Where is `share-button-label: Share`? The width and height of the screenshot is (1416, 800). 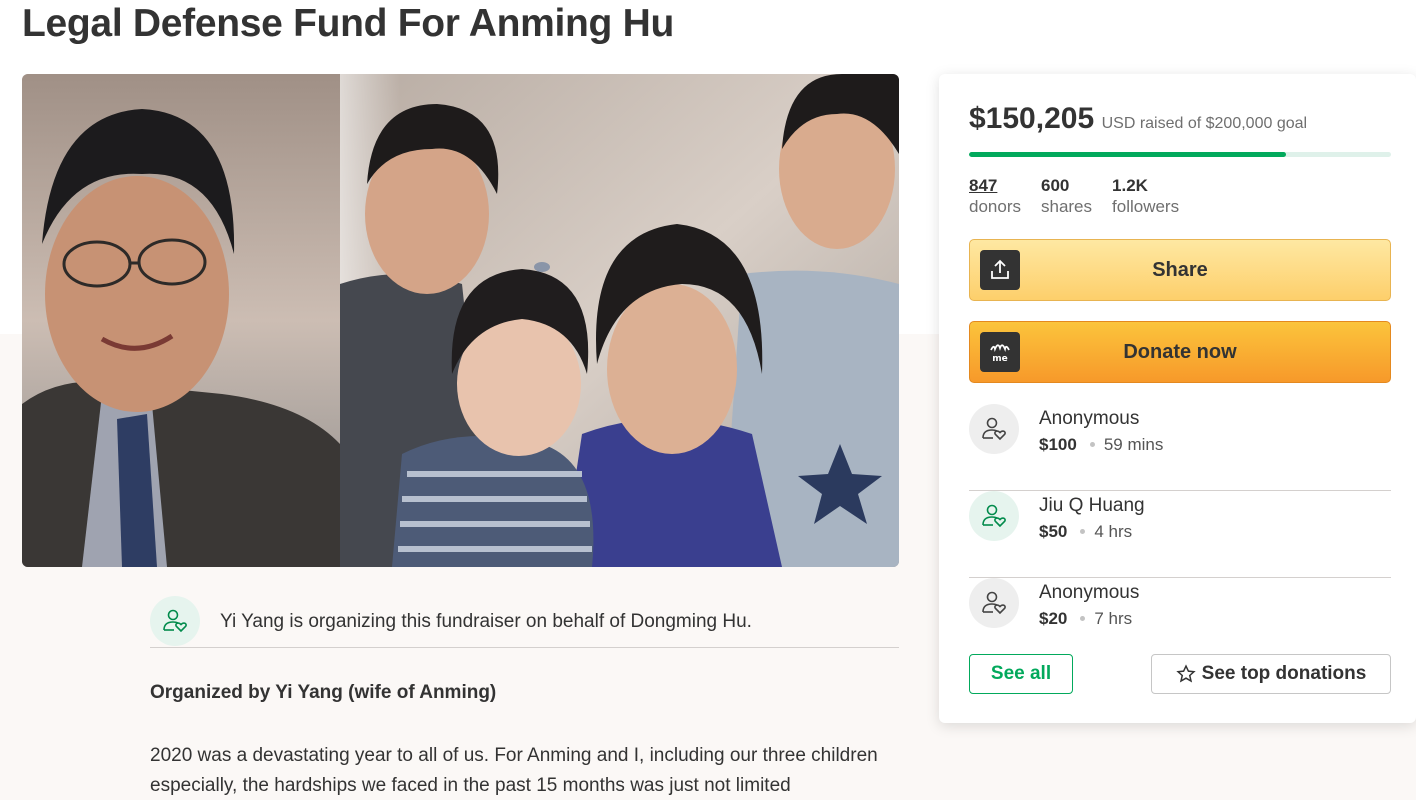 share-button-label: Share is located at coordinates (1180, 269).